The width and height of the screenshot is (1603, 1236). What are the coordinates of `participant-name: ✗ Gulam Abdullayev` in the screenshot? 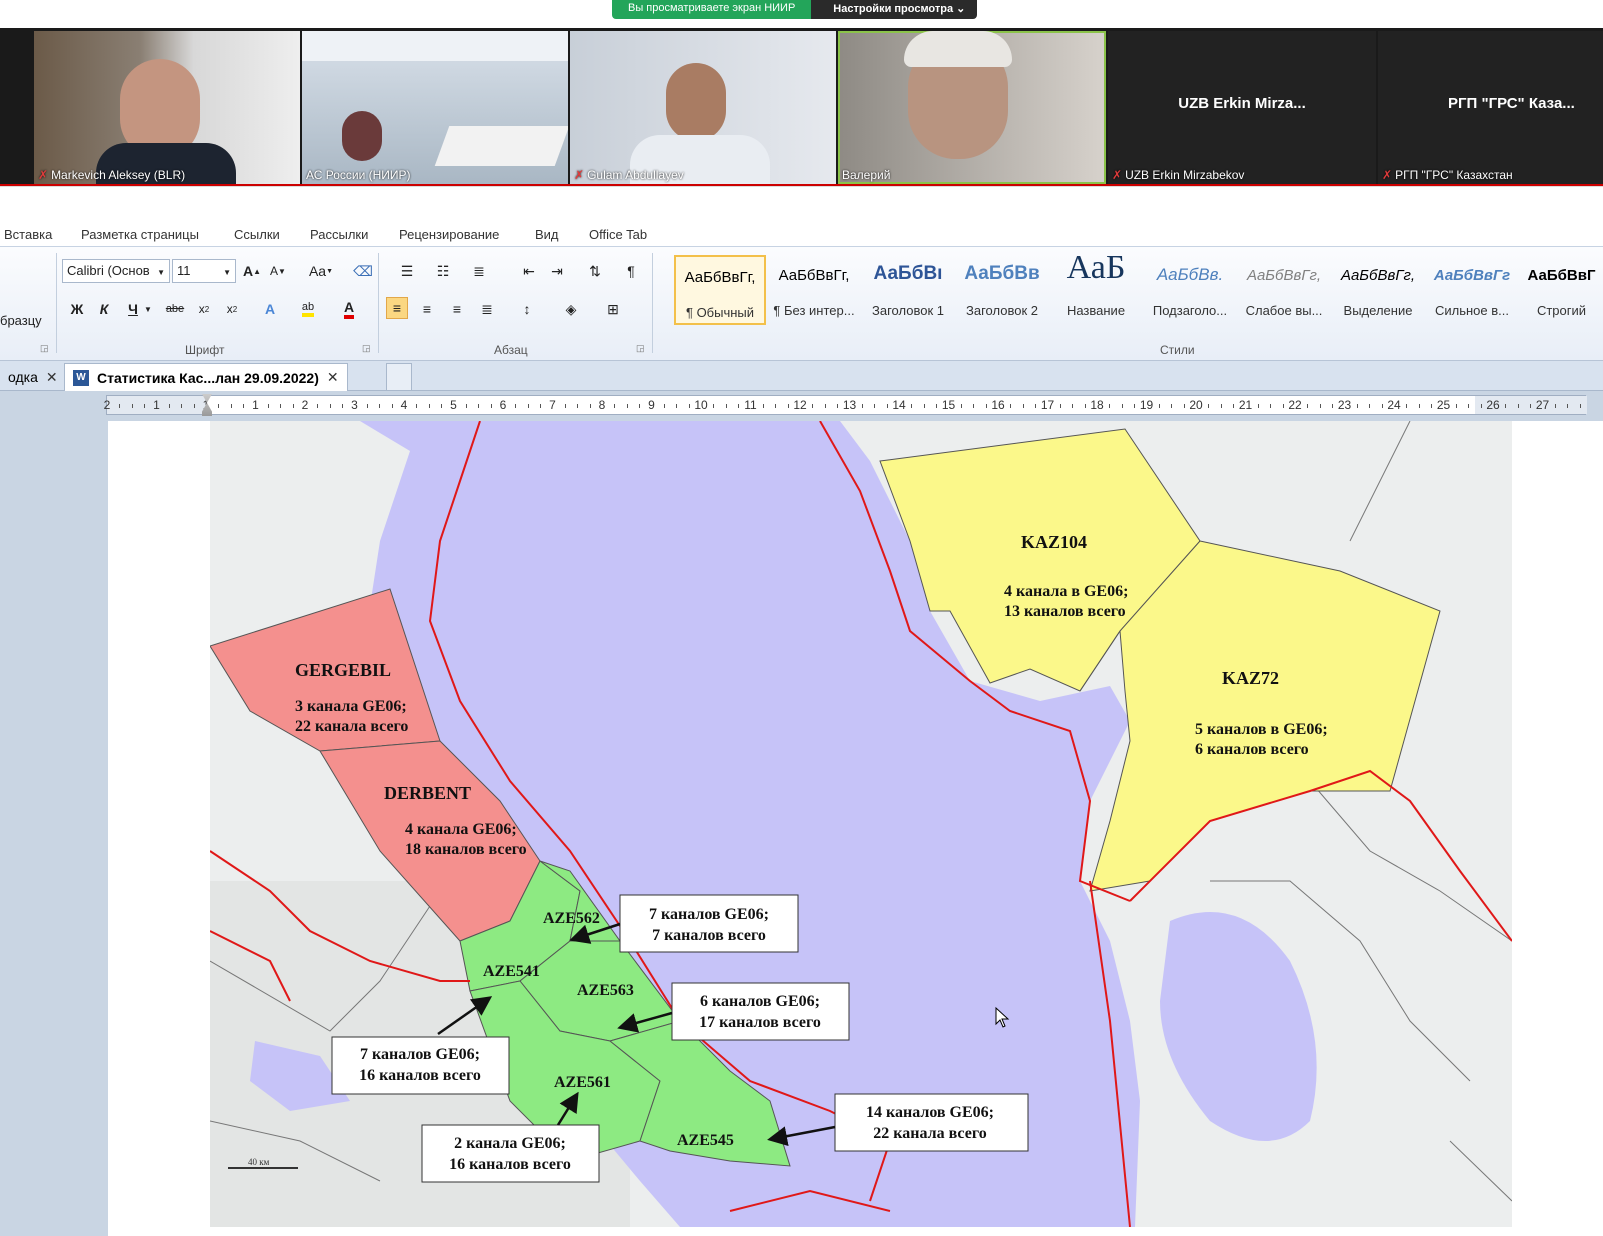 It's located at (629, 175).